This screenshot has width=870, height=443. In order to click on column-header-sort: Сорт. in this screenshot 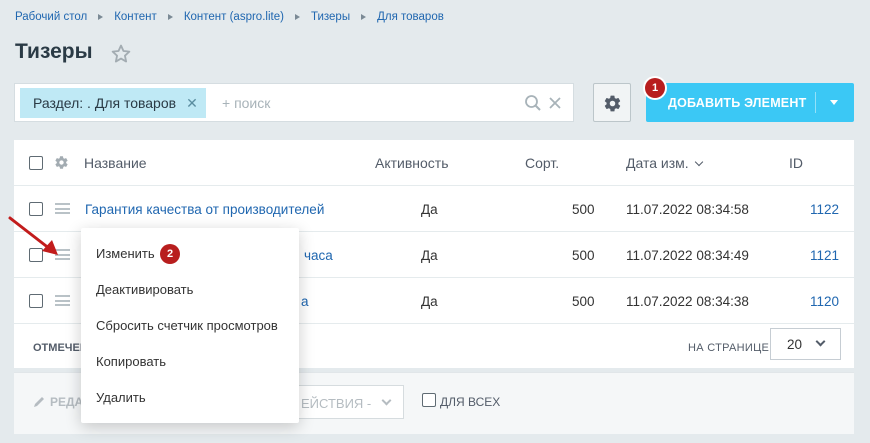, I will do `click(542, 163)`.